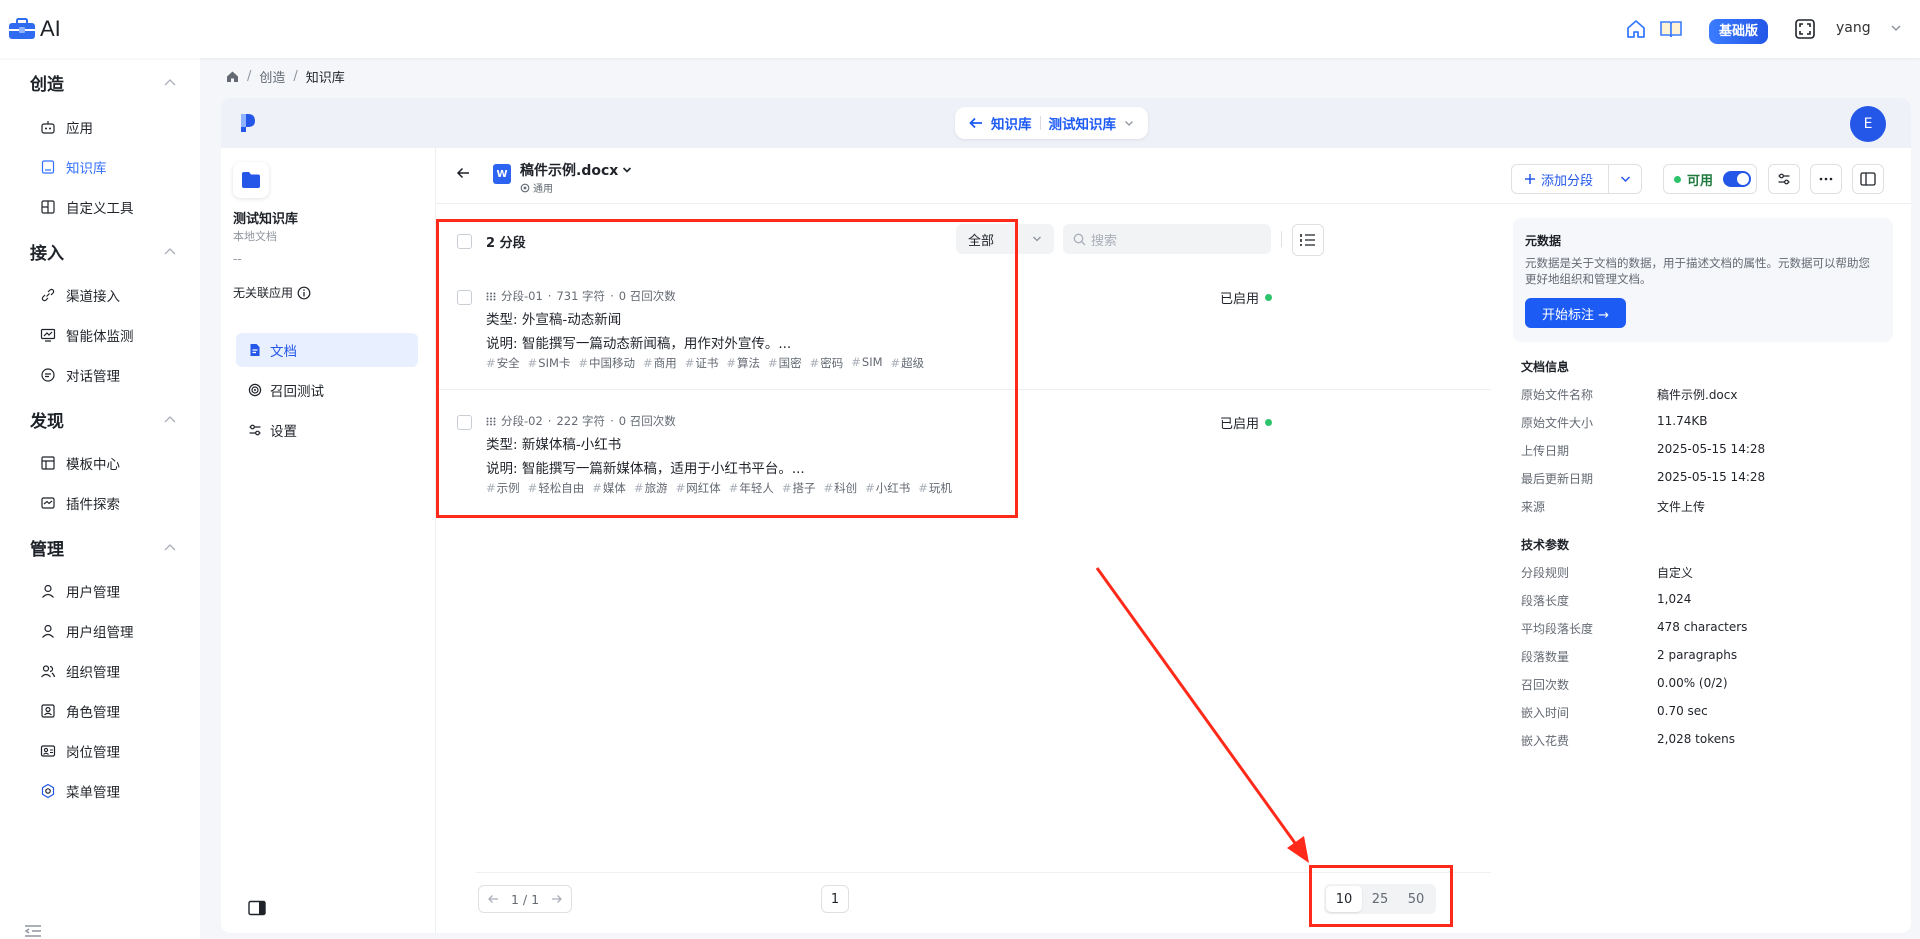 Image resolution: width=1920 pixels, height=939 pixels. Describe the element at coordinates (304, 293) in the screenshot. I see `info-icon` at that location.